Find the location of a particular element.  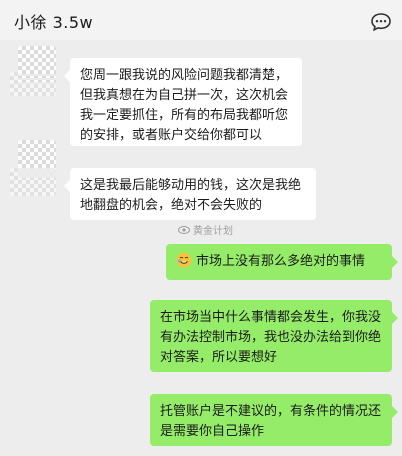

message-text: 托管账户是不建议的，有条件的情况还是需要你自己操作 is located at coordinates (271, 421).